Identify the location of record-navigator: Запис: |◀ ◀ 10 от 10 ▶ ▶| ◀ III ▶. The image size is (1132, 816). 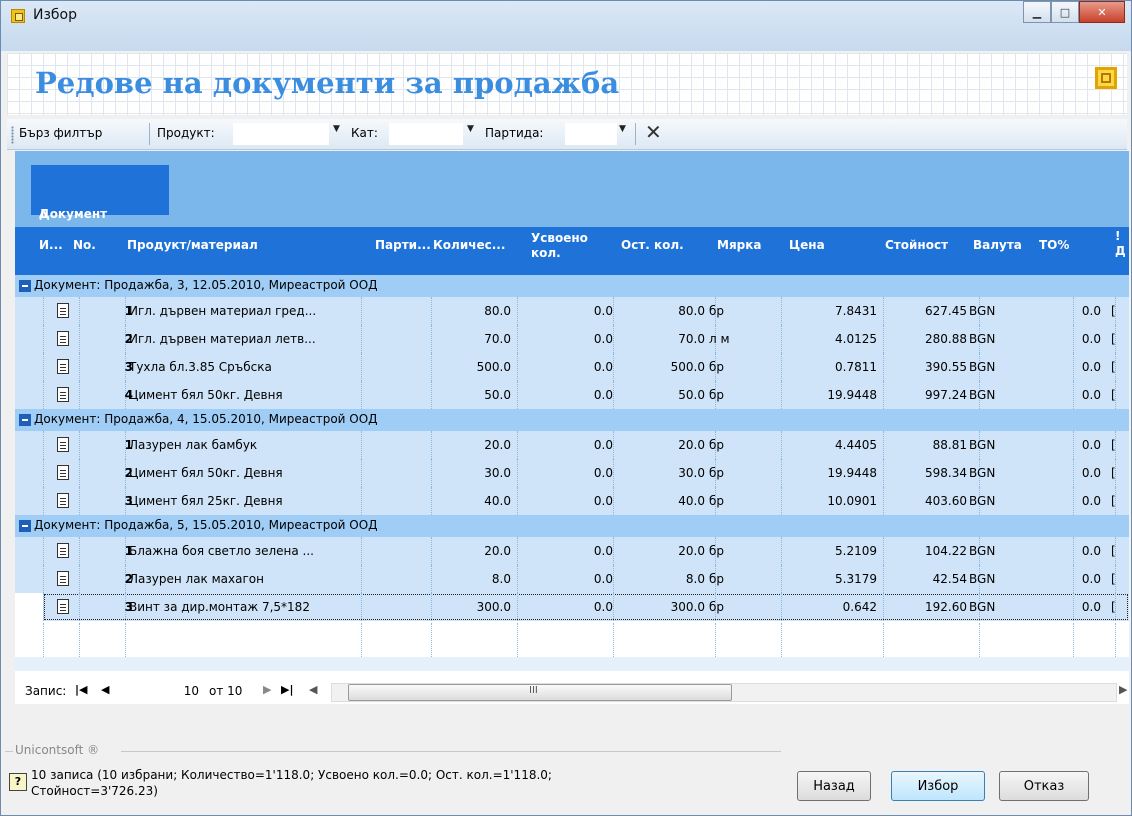
(575, 692).